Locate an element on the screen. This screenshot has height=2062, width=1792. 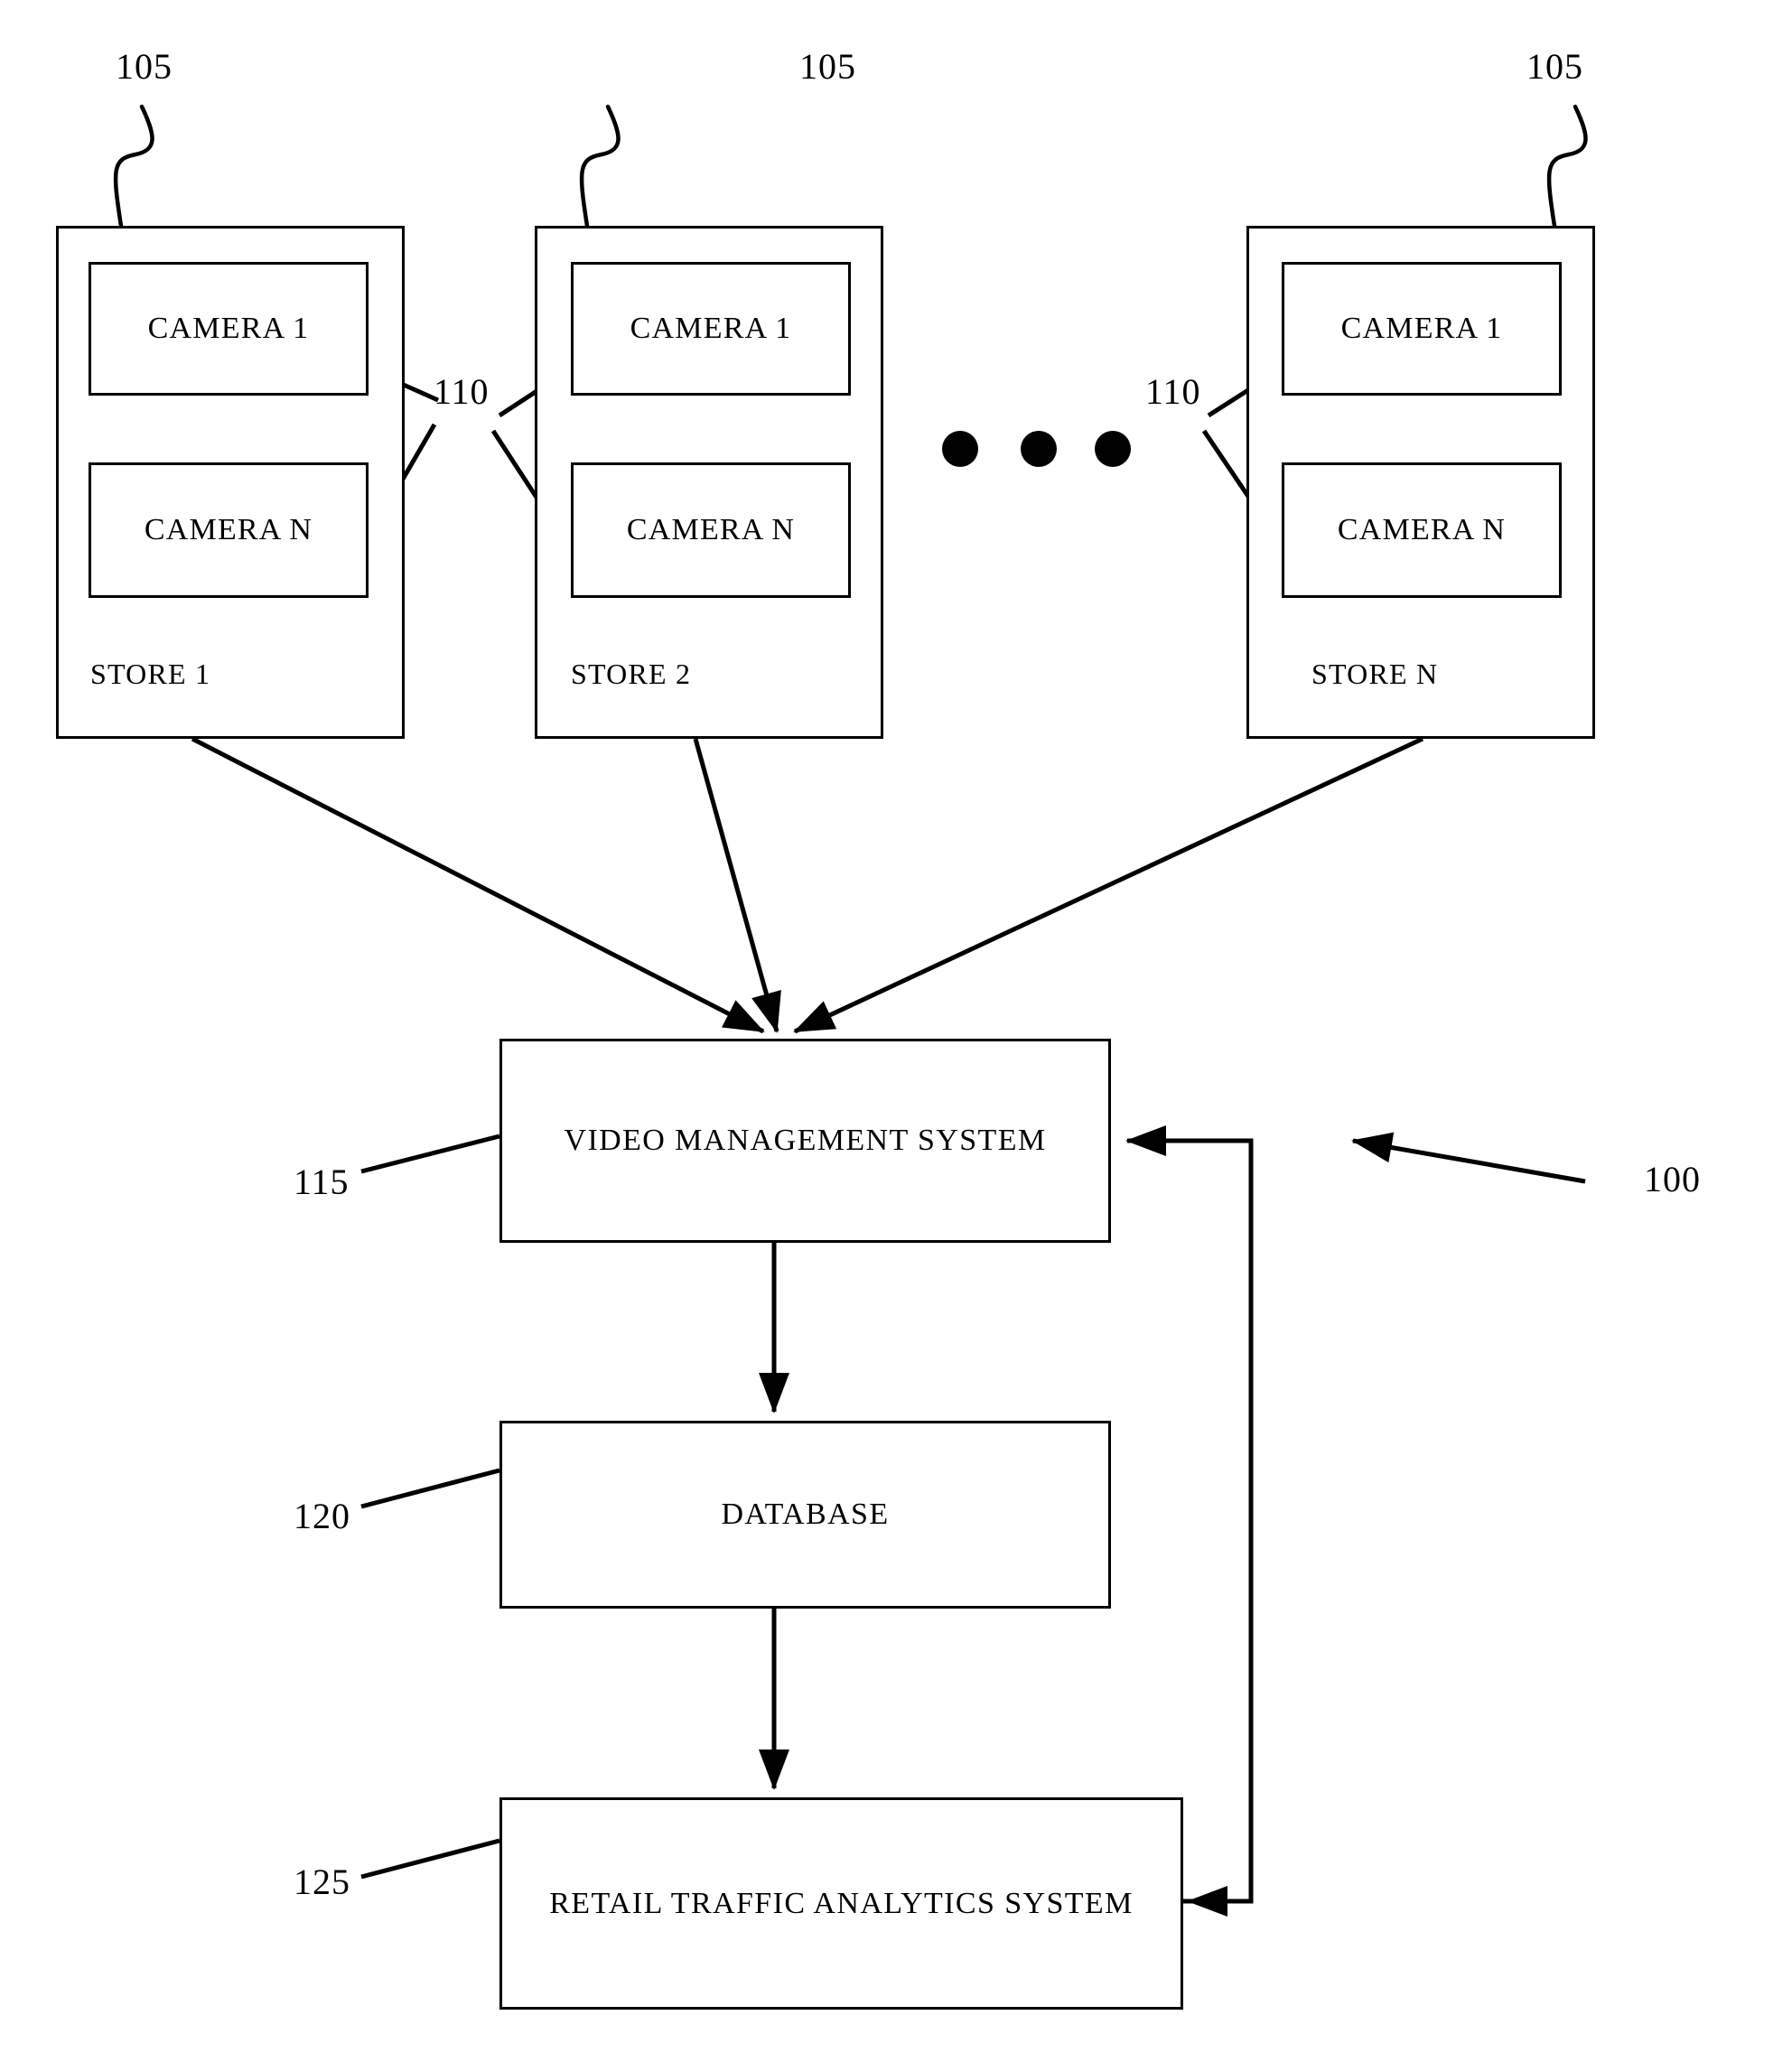
camera-box-store-n-camera-1: CAMERA 1 is located at coordinates (1422, 329).